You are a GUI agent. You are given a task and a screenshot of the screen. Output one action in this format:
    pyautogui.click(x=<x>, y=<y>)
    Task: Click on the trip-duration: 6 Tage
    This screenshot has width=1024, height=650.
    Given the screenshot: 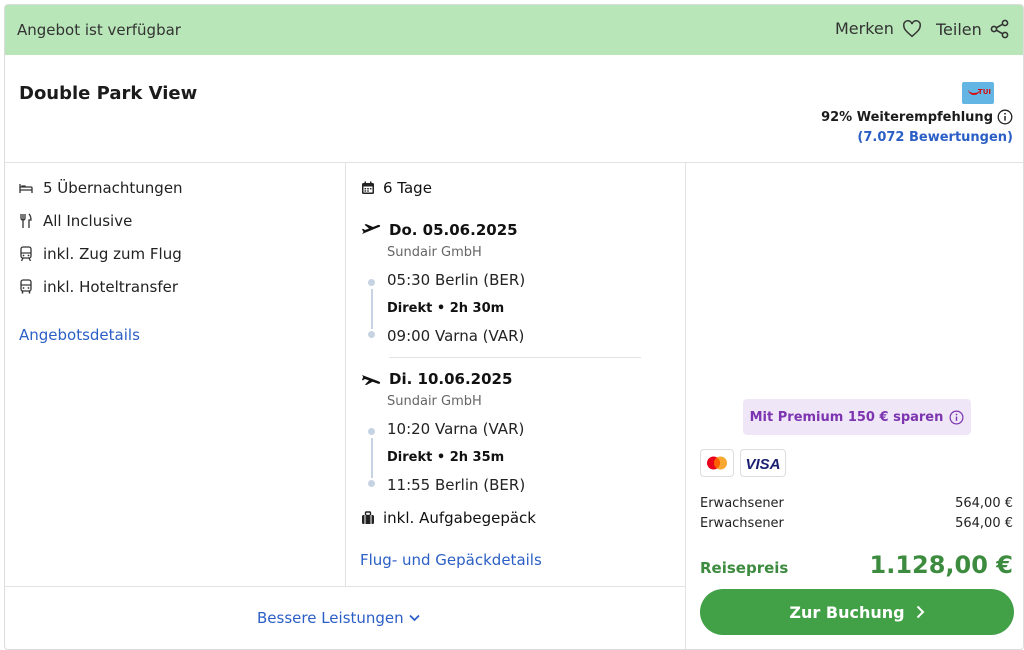 What is the action you would take?
    pyautogui.click(x=396, y=188)
    